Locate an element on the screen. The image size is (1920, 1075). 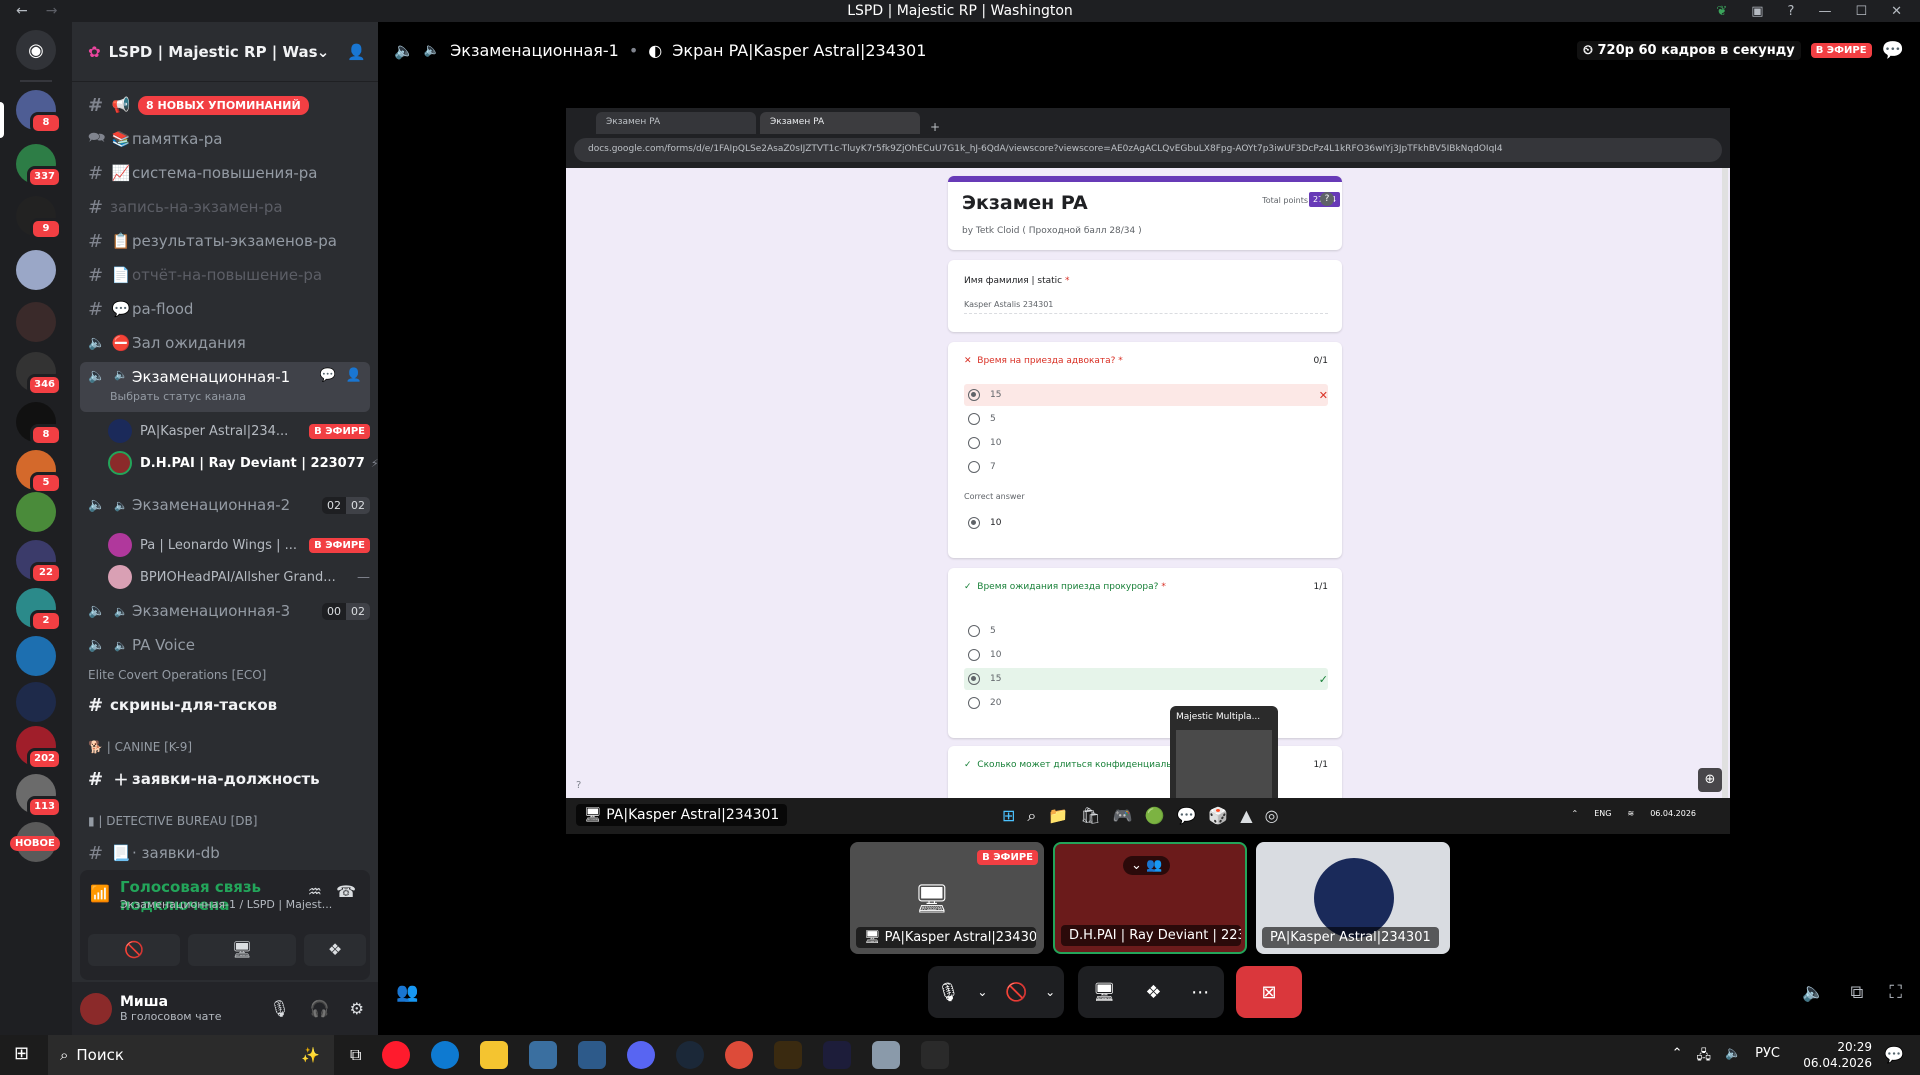
settings-gear-icon: ⚙ is located at coordinates (357, 1008).